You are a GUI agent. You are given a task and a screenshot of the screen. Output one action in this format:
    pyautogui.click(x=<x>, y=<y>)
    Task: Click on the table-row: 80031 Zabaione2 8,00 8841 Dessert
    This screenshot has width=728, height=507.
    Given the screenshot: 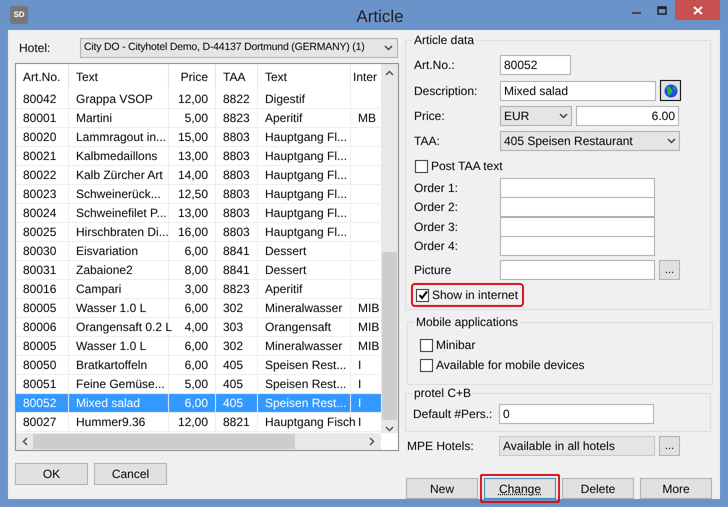 What is the action you would take?
    pyautogui.click(x=198, y=270)
    